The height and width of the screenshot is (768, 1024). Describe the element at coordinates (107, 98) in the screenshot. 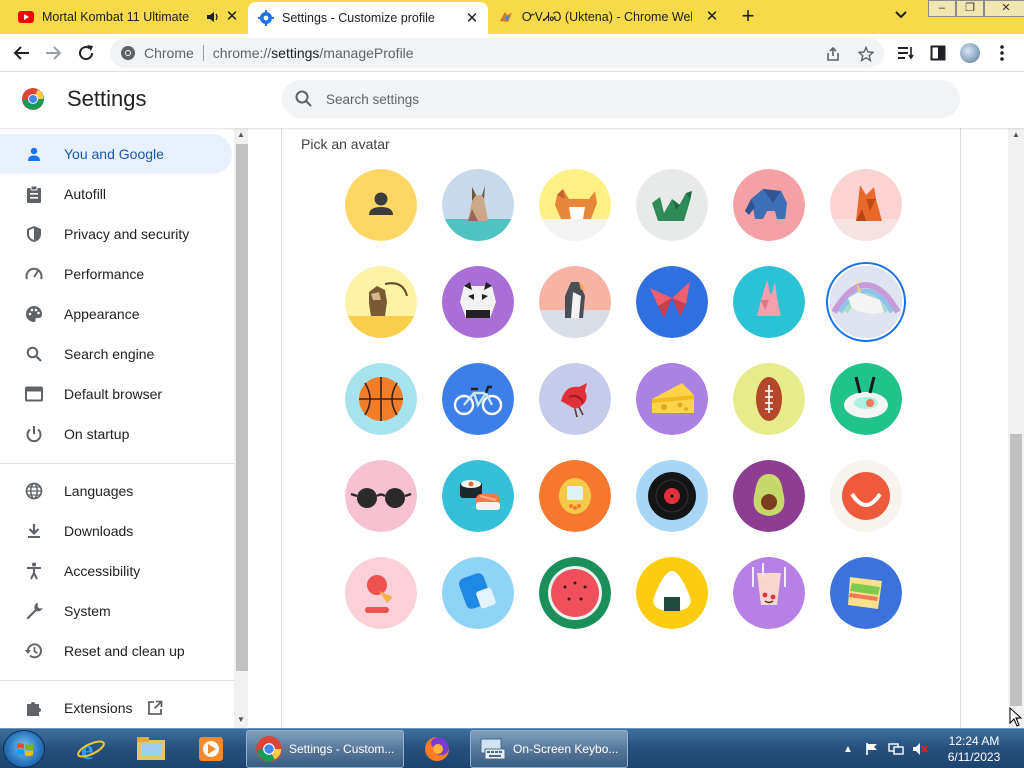

I see `page-title: Settings` at that location.